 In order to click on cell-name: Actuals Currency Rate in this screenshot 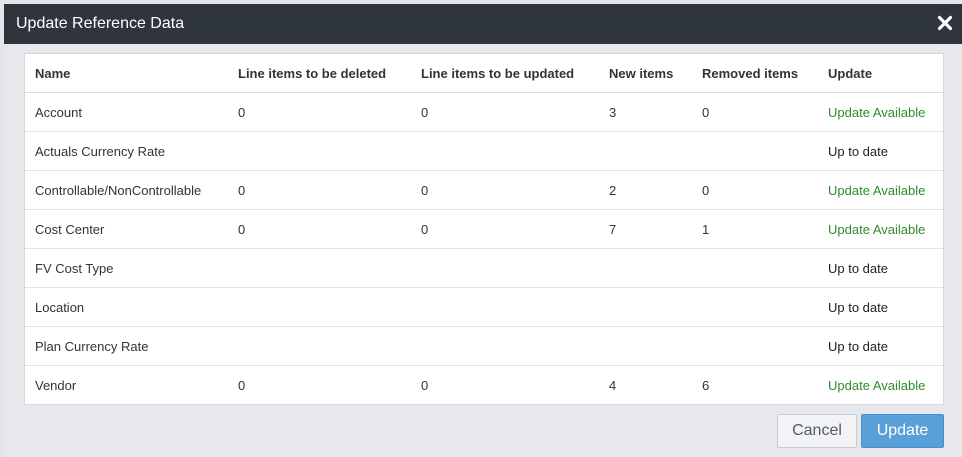, I will do `click(126, 151)`.